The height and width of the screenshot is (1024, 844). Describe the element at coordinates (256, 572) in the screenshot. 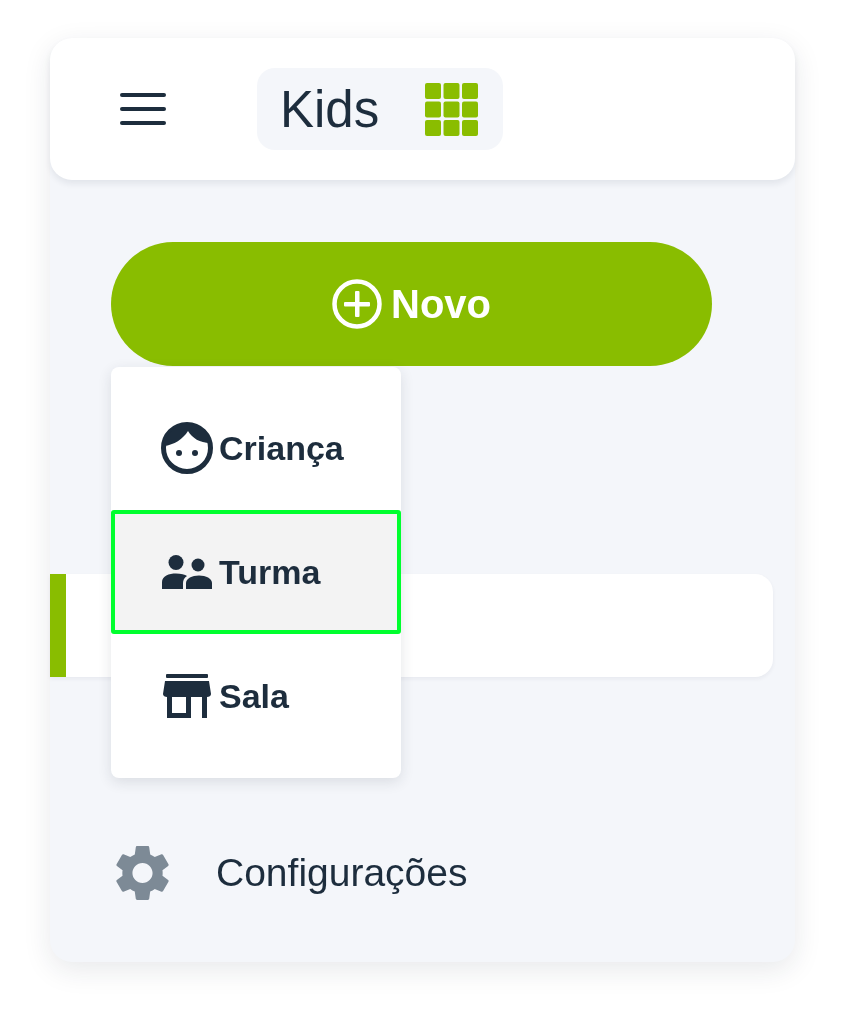

I see `menu-item: Turma` at that location.